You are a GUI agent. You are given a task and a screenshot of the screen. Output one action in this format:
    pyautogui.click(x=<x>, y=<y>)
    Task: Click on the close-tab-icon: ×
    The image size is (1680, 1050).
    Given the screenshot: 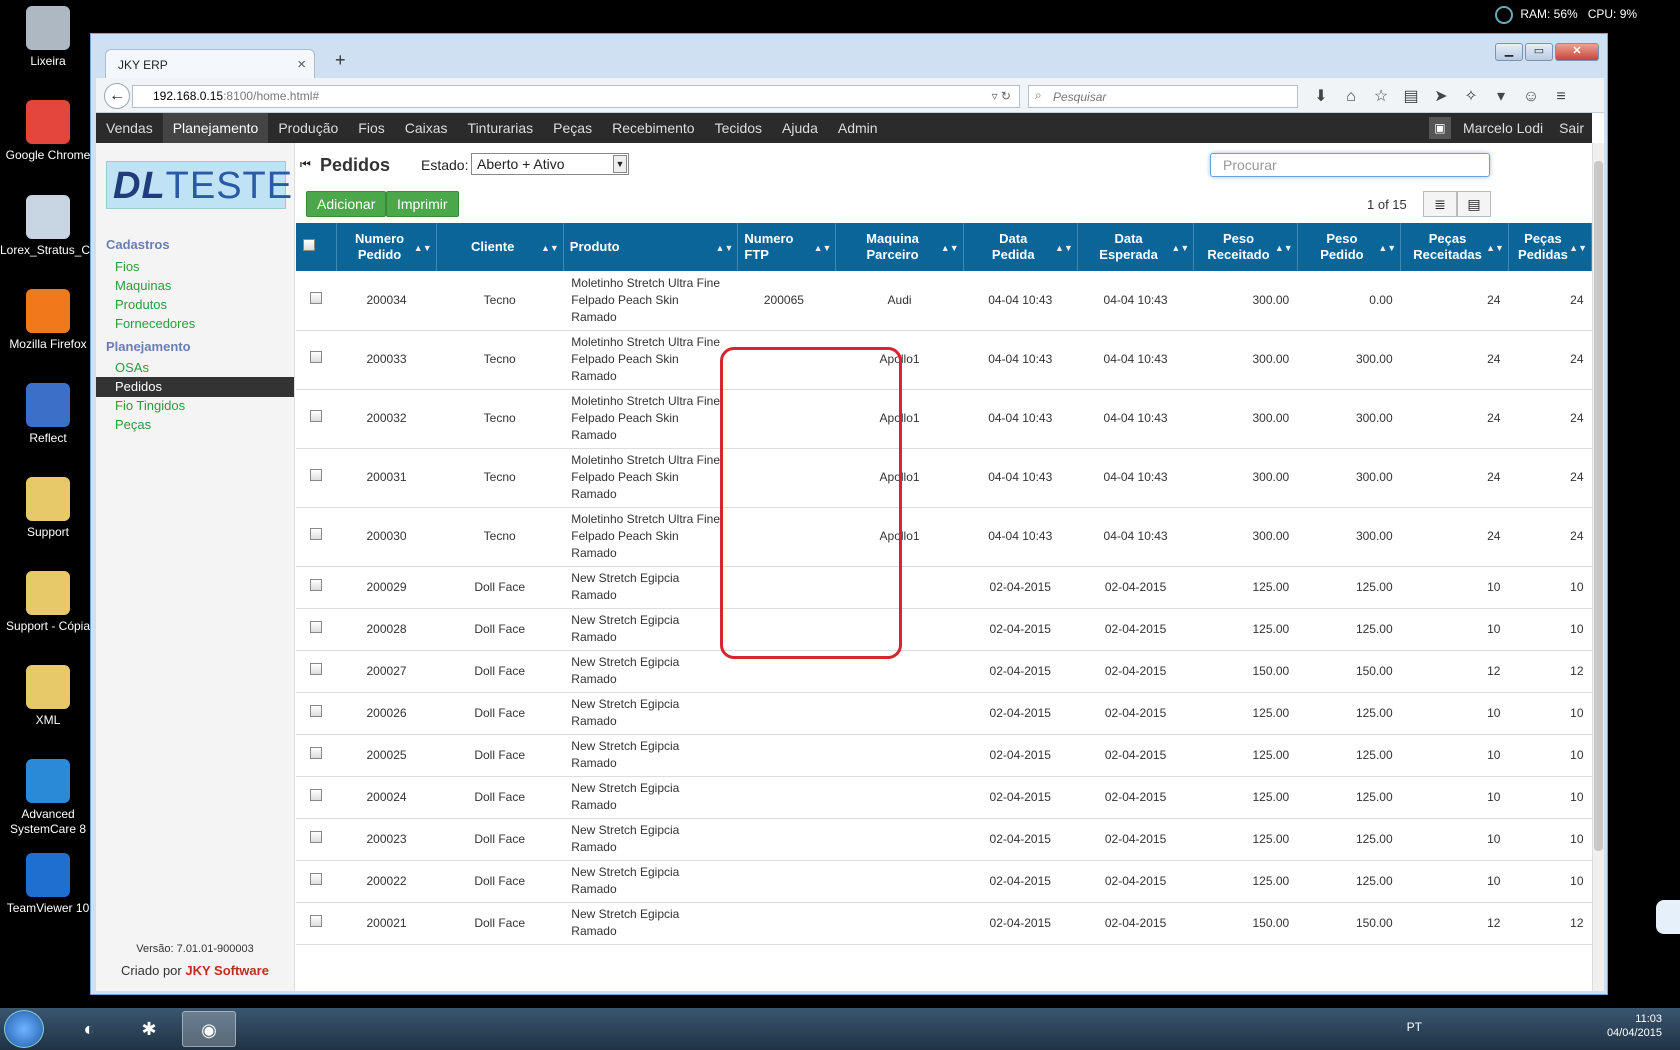 What is the action you would take?
    pyautogui.click(x=301, y=64)
    